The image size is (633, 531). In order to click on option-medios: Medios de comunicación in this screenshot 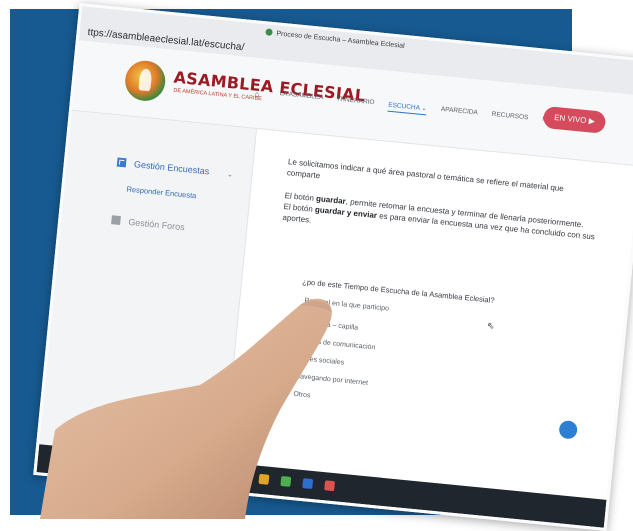, I will do `click(329, 342)`.